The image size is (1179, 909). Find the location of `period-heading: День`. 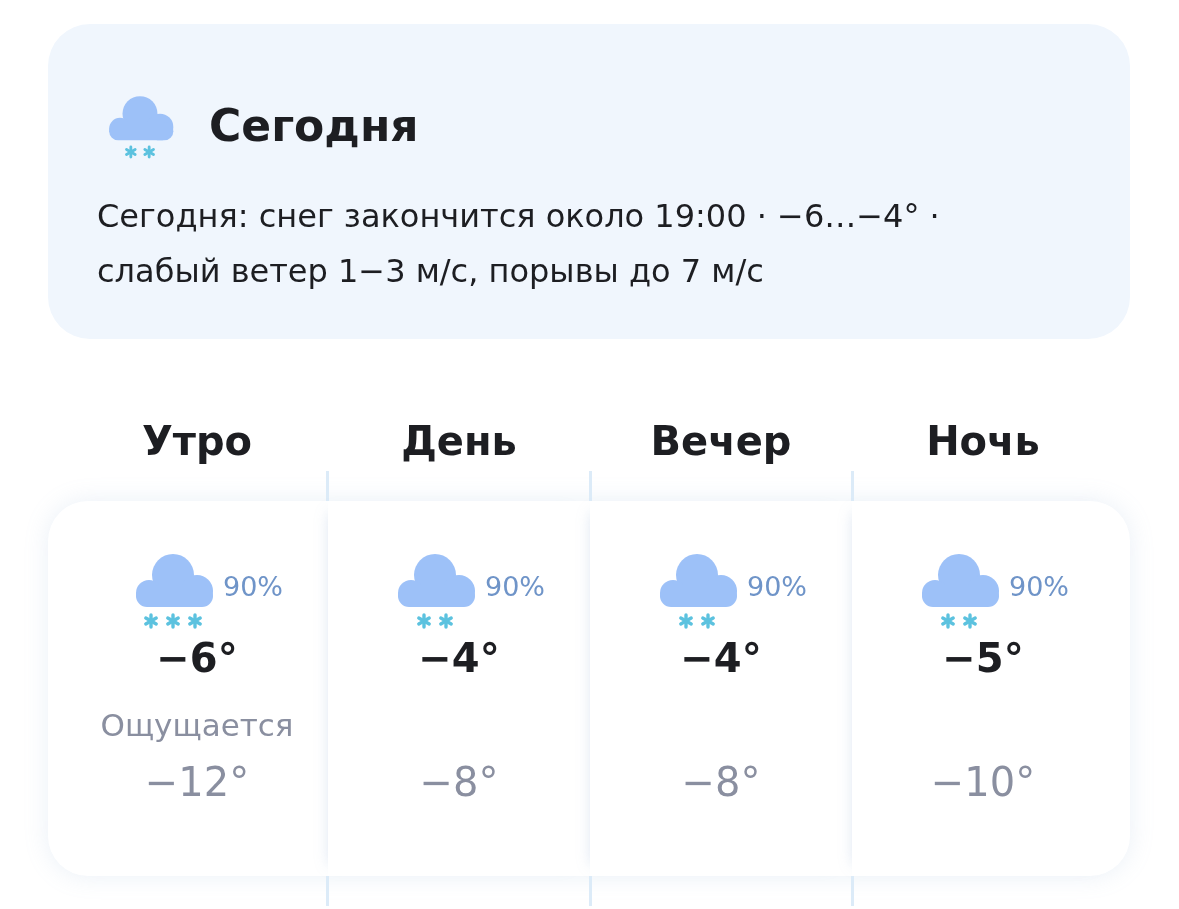

period-heading: День is located at coordinates (459, 440).